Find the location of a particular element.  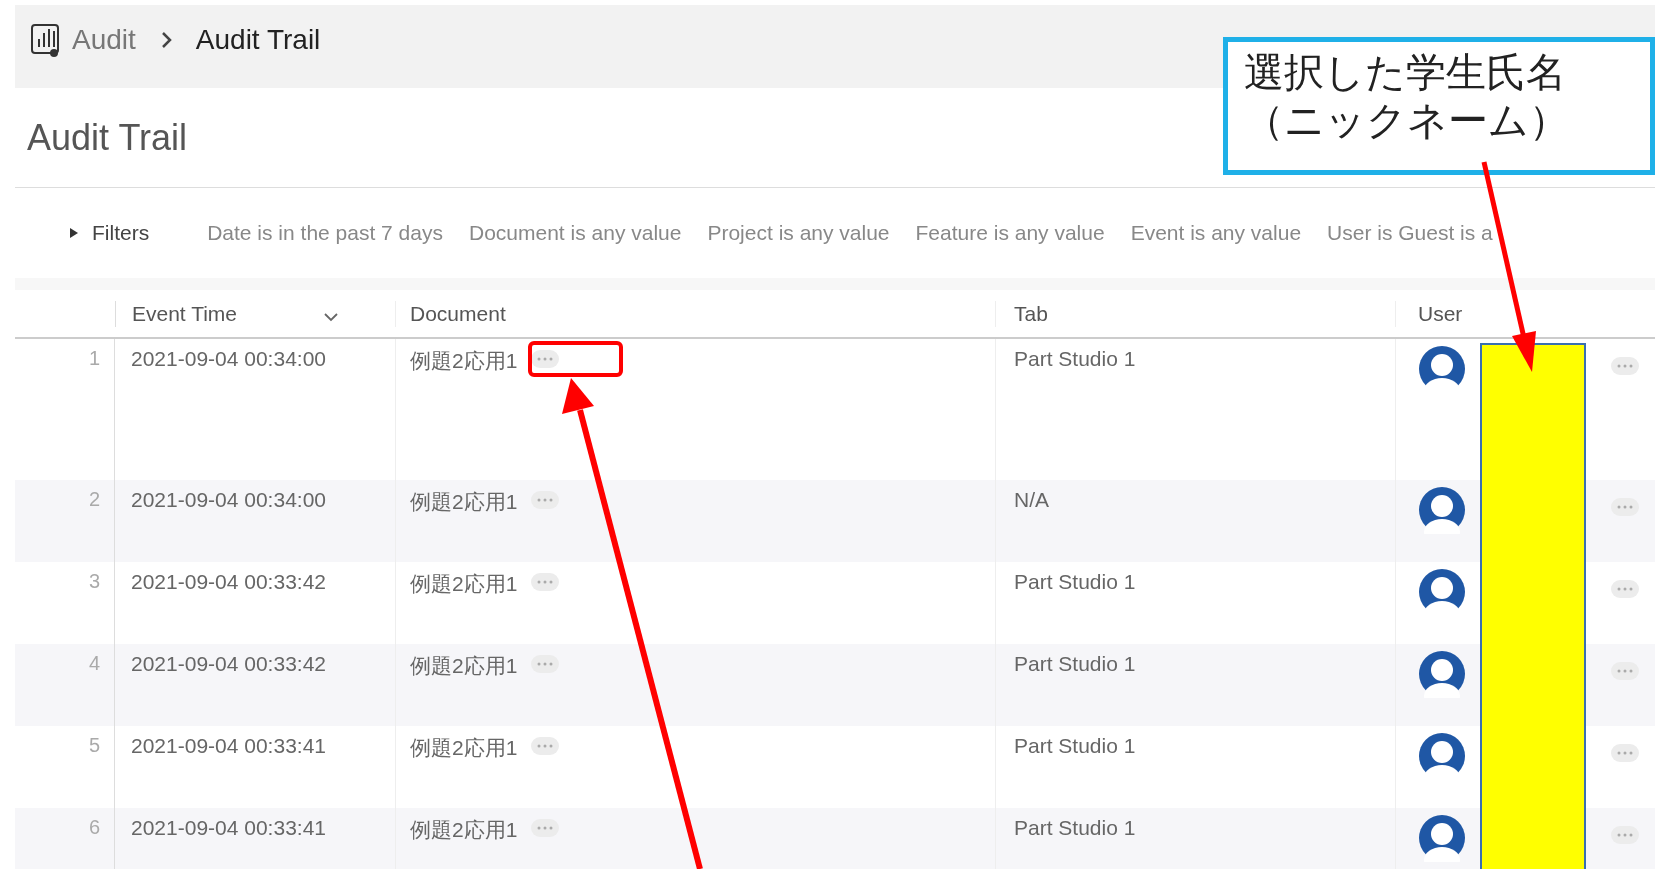

row-number: 5 is located at coordinates (94, 745).